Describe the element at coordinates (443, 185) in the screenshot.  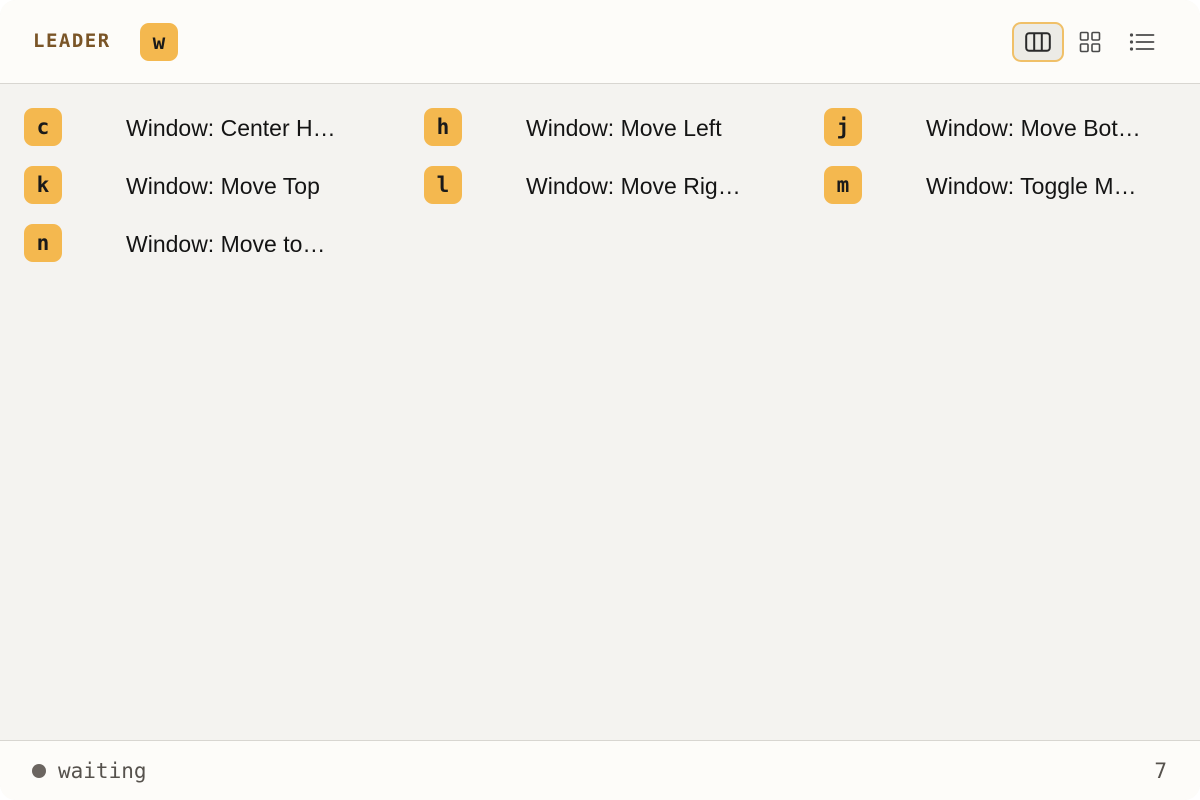
I see `key-badge: l` at that location.